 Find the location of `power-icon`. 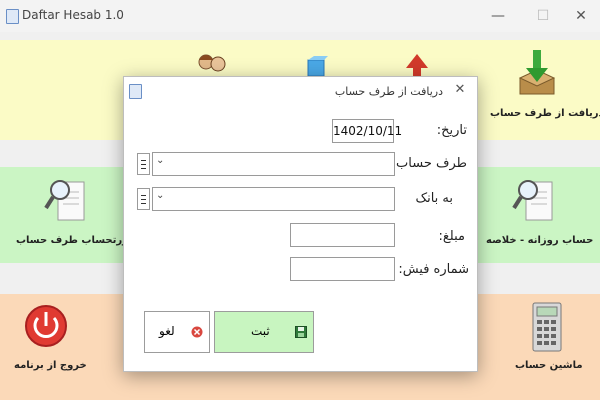

power-icon is located at coordinates (46, 326).